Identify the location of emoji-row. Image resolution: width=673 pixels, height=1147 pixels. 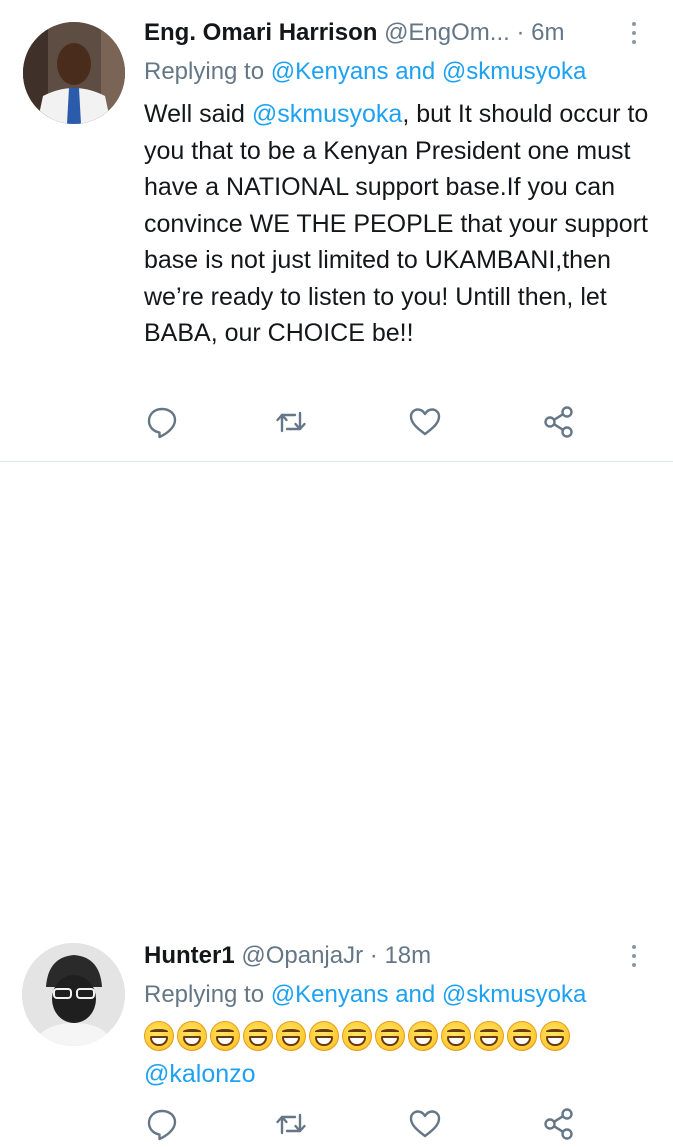
(358, 1037).